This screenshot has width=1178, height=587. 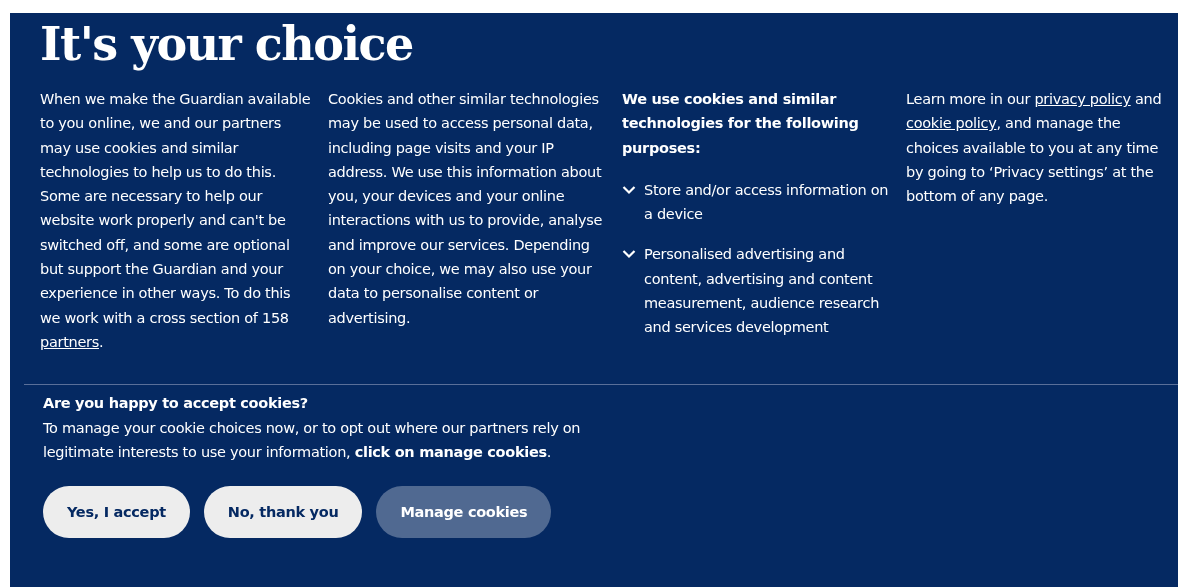 I want to click on paragraph-text: Cookies and other similar technologies may be used to access personal data, including page visits and your IP address. We use this information about you, your devices and your online interactions with us to provide, analyse and improve our services. Depending on your choice, we may also use your data to personalise content or advertising., so click(x=466, y=209).